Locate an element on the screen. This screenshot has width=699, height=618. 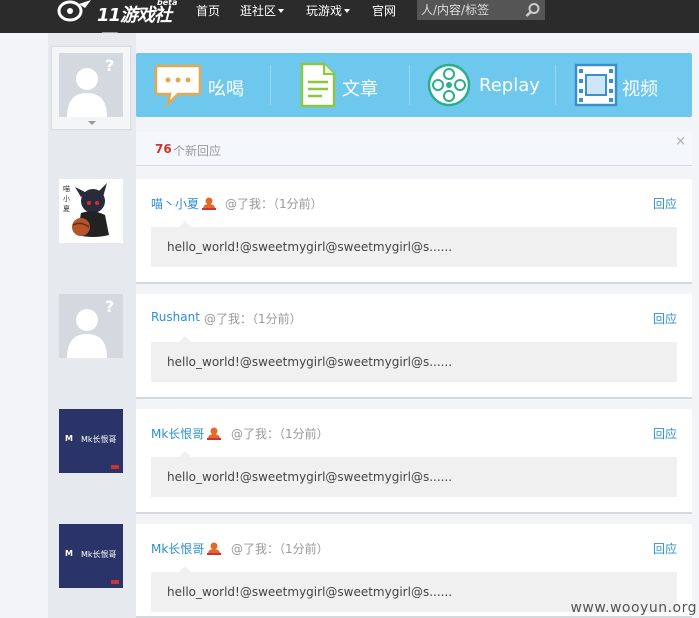
tab-replay: Replay is located at coordinates (487, 85).